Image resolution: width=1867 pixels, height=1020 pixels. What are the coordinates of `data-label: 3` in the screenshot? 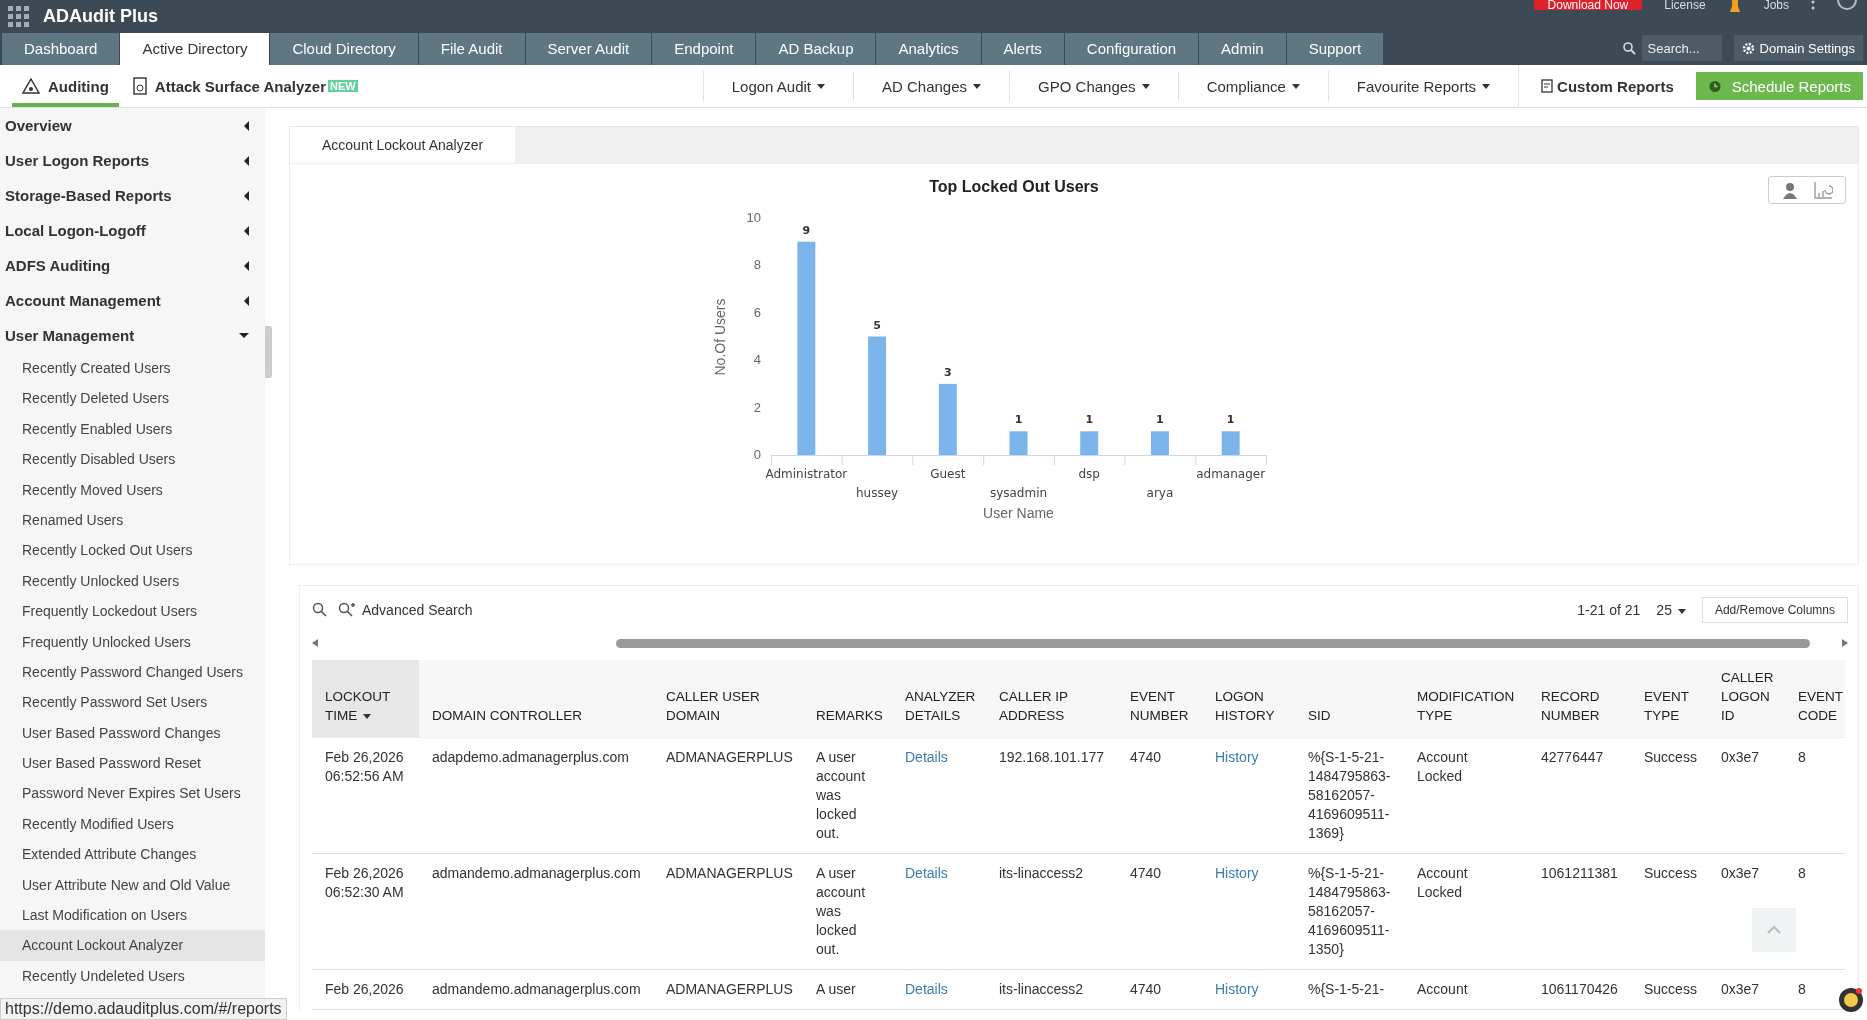 It's located at (947, 372).